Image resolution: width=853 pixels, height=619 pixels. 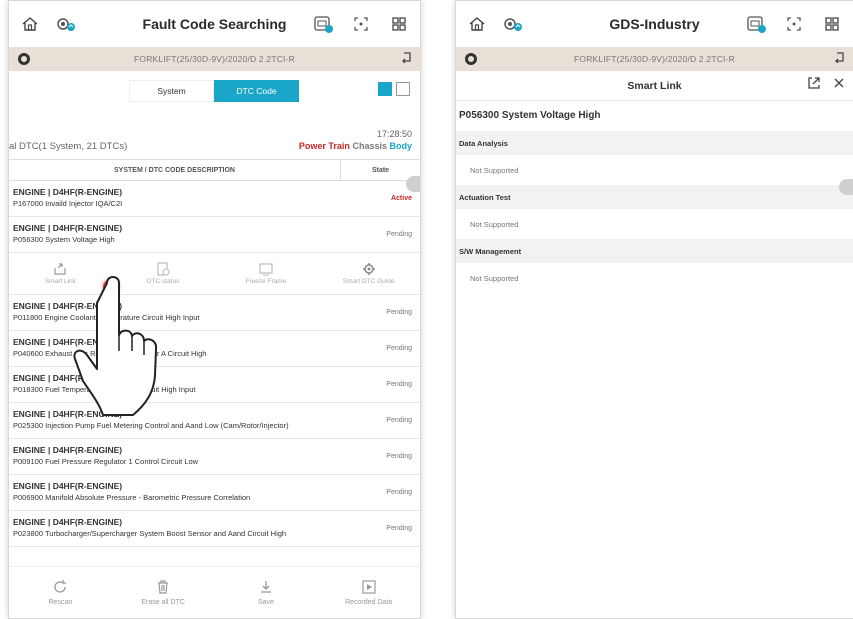 I want to click on export-icon, so click(x=814, y=85).